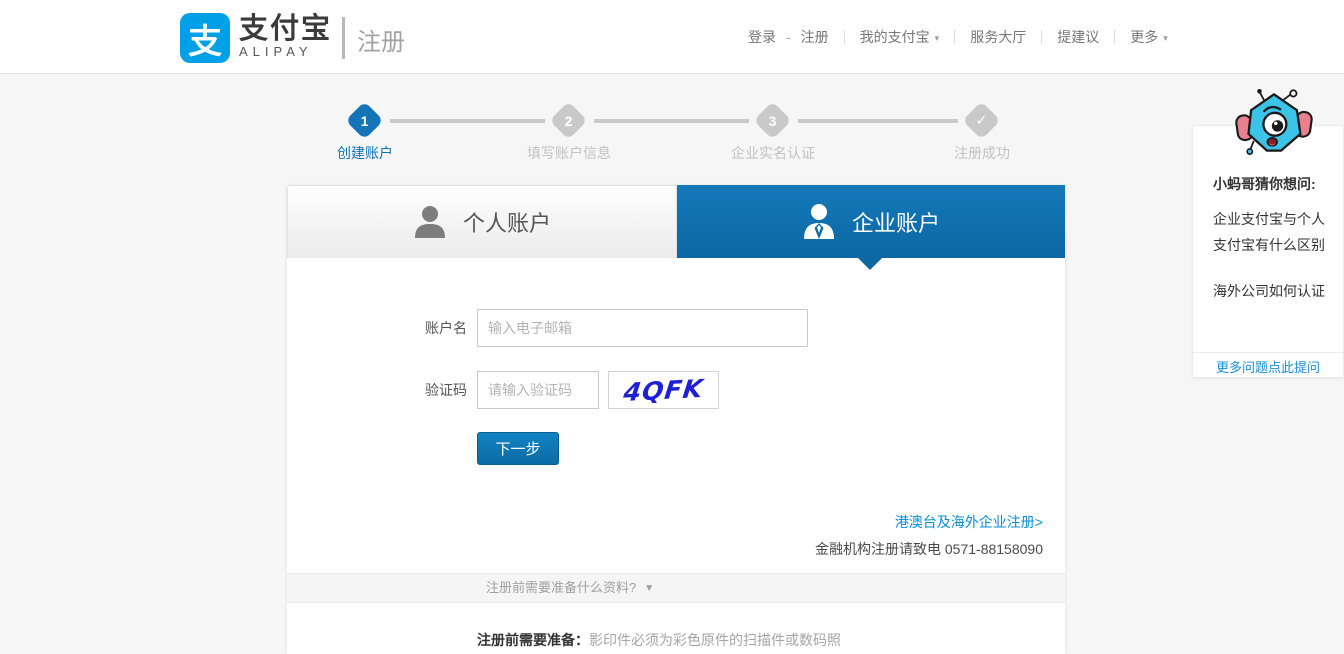 The width and height of the screenshot is (1344, 654). Describe the element at coordinates (676, 132) in the screenshot. I see `progress-steps: 1 2 3 ✓ 创建账户 填写账户信息 企业实名认证 注册成功` at that location.